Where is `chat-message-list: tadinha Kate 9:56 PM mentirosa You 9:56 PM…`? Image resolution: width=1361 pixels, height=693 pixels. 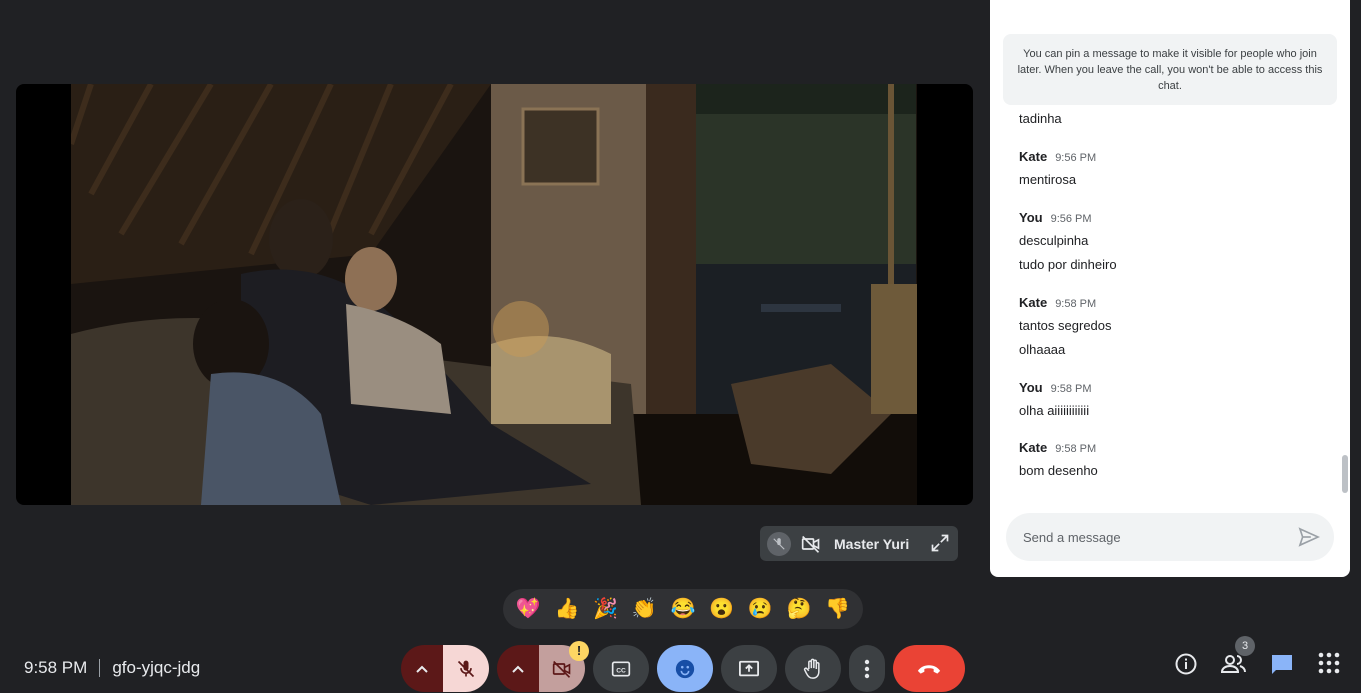 chat-message-list: tadinha Kate 9:56 PM mentirosa You 9:56 PM… is located at coordinates (1174, 300).